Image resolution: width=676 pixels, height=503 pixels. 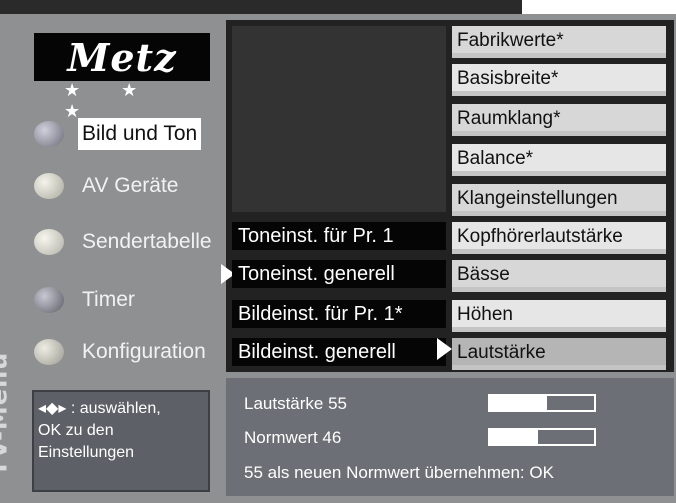 I want to click on help-line-select: ◂◆▸ : auswählen,, so click(x=121, y=409).